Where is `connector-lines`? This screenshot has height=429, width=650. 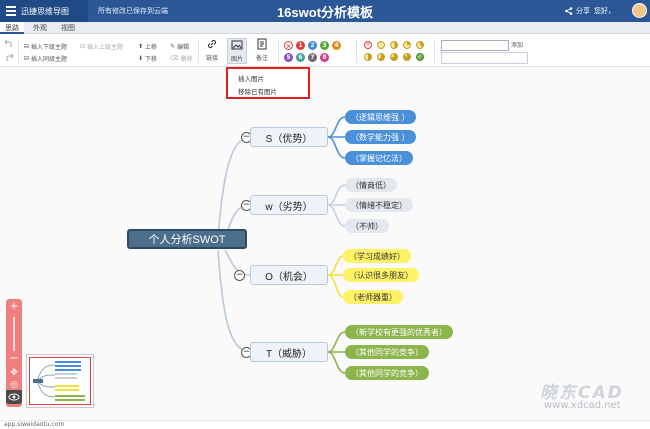
connector-lines is located at coordinates (281, 245).